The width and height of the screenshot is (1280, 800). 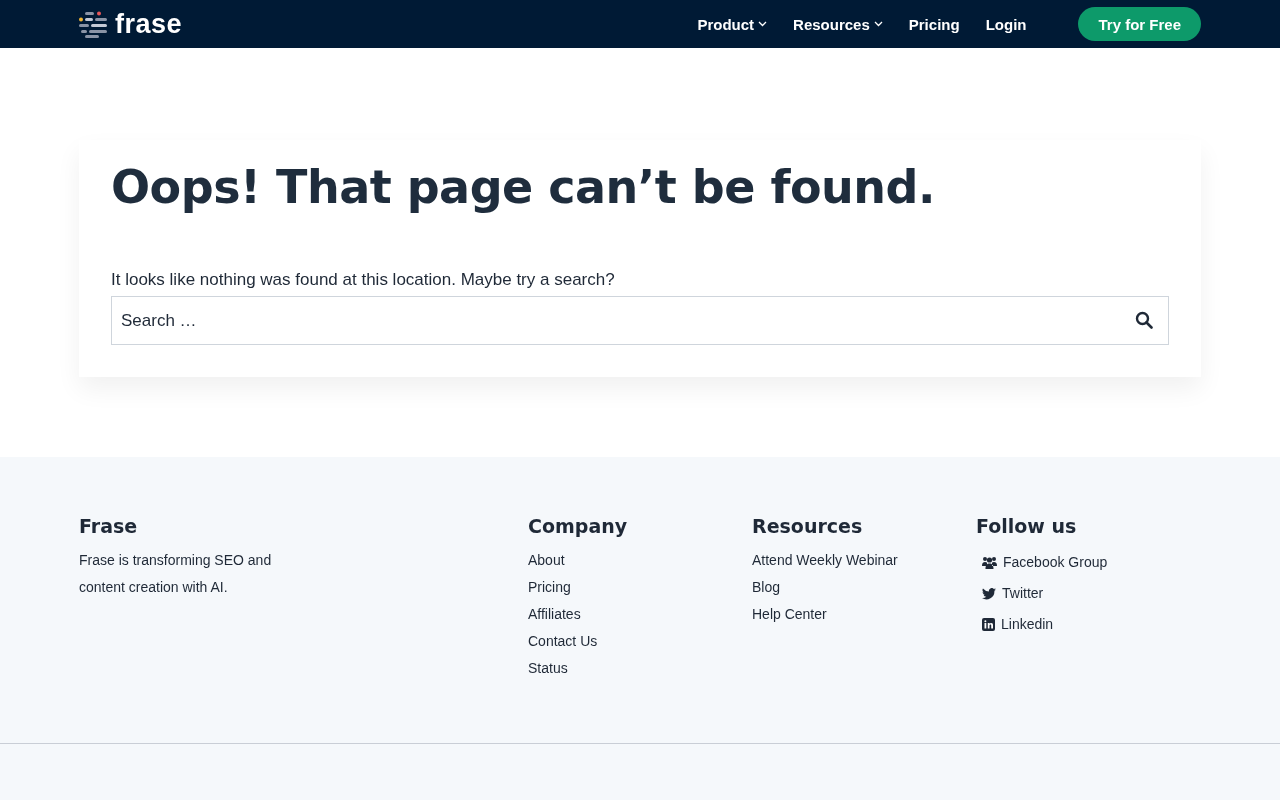 I want to click on footer-heading: Resources, so click(x=807, y=526).